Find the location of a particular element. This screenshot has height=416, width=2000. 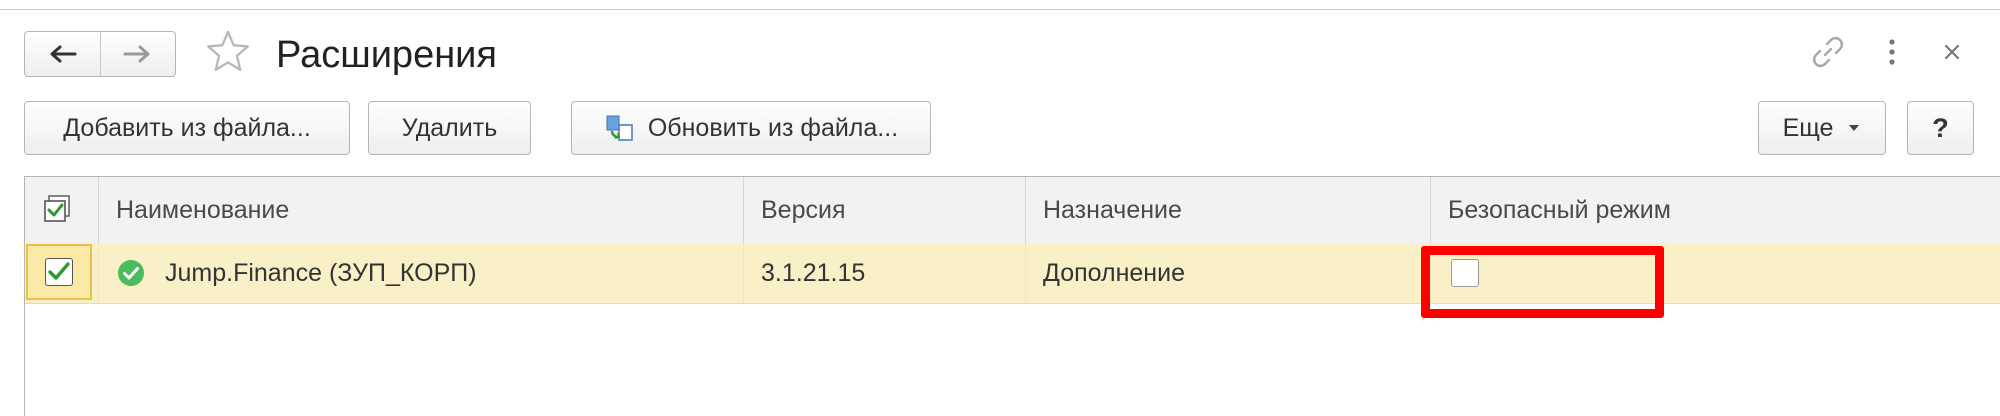

extension-version: 3.1.21.15 is located at coordinates (813, 273).